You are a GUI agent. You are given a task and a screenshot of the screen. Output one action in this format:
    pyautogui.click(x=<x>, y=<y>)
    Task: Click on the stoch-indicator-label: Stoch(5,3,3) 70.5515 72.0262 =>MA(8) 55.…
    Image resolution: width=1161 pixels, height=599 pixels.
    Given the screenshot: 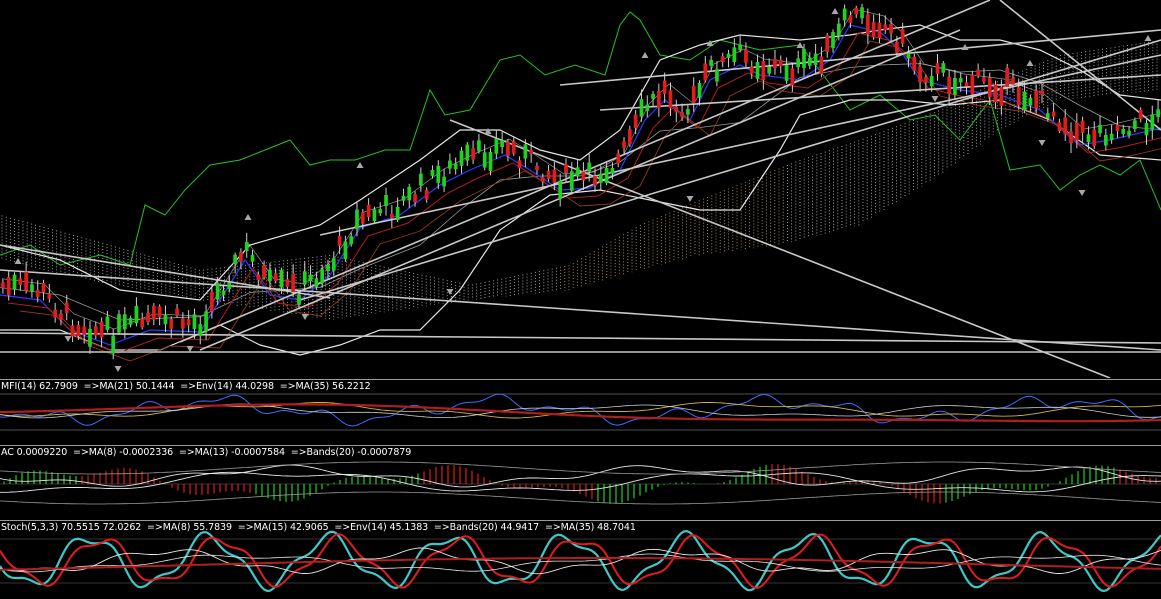 What is the action you would take?
    pyautogui.click(x=318, y=527)
    